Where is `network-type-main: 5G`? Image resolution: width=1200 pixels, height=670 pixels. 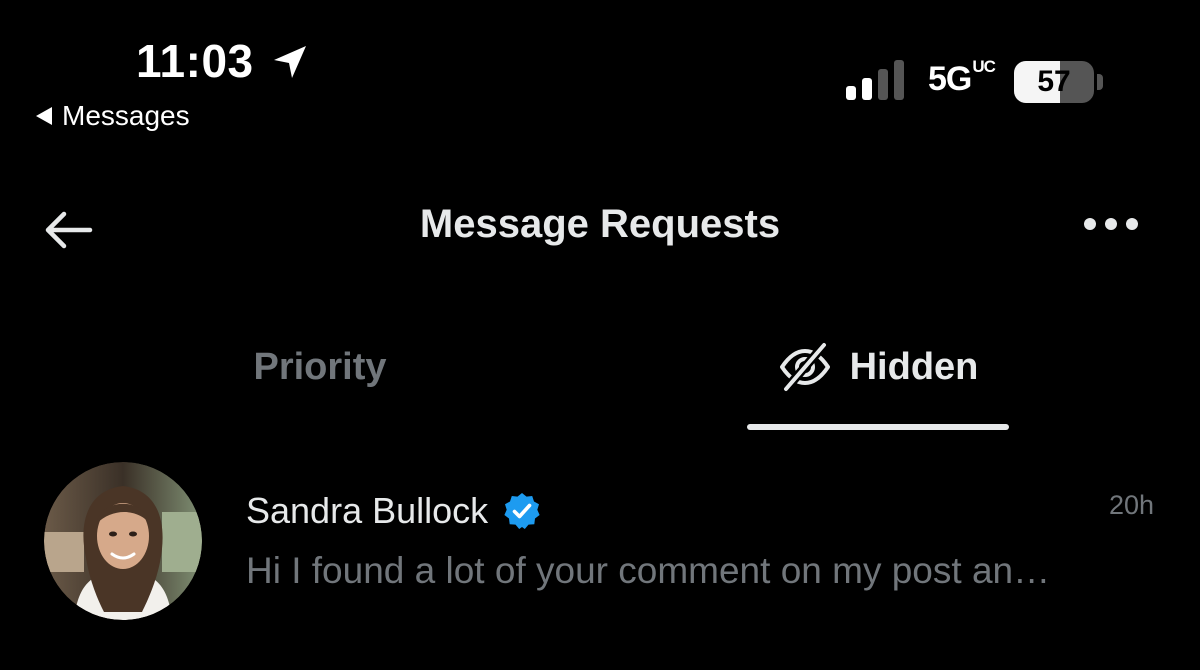 network-type-main: 5G is located at coordinates (950, 79).